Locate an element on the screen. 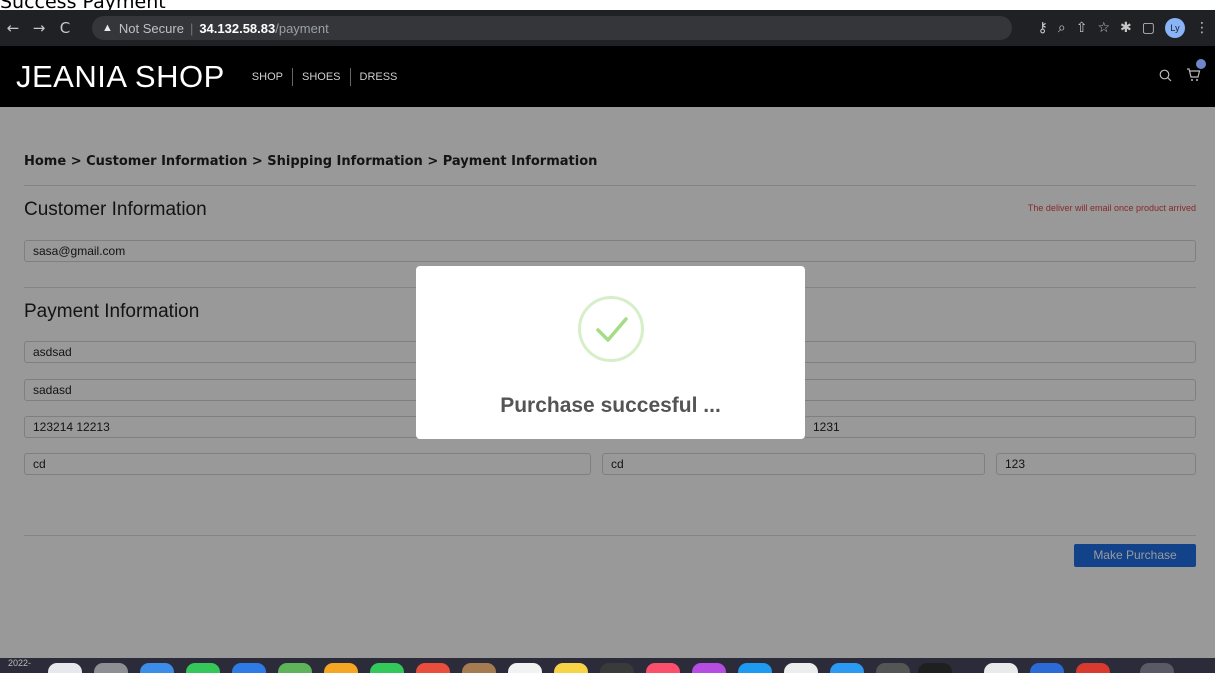 The width and height of the screenshot is (1215, 673). header-icons is located at coordinates (1182, 76).